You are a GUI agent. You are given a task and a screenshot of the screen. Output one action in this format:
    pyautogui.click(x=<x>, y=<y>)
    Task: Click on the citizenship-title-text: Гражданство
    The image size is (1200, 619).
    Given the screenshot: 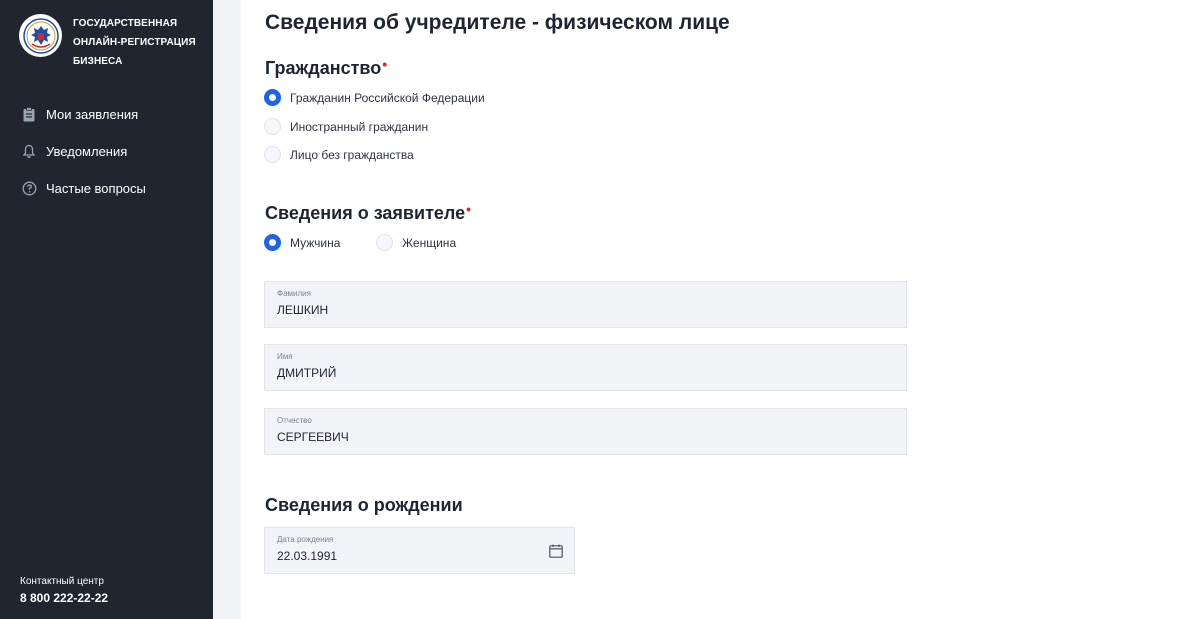 What is the action you would take?
    pyautogui.click(x=323, y=68)
    